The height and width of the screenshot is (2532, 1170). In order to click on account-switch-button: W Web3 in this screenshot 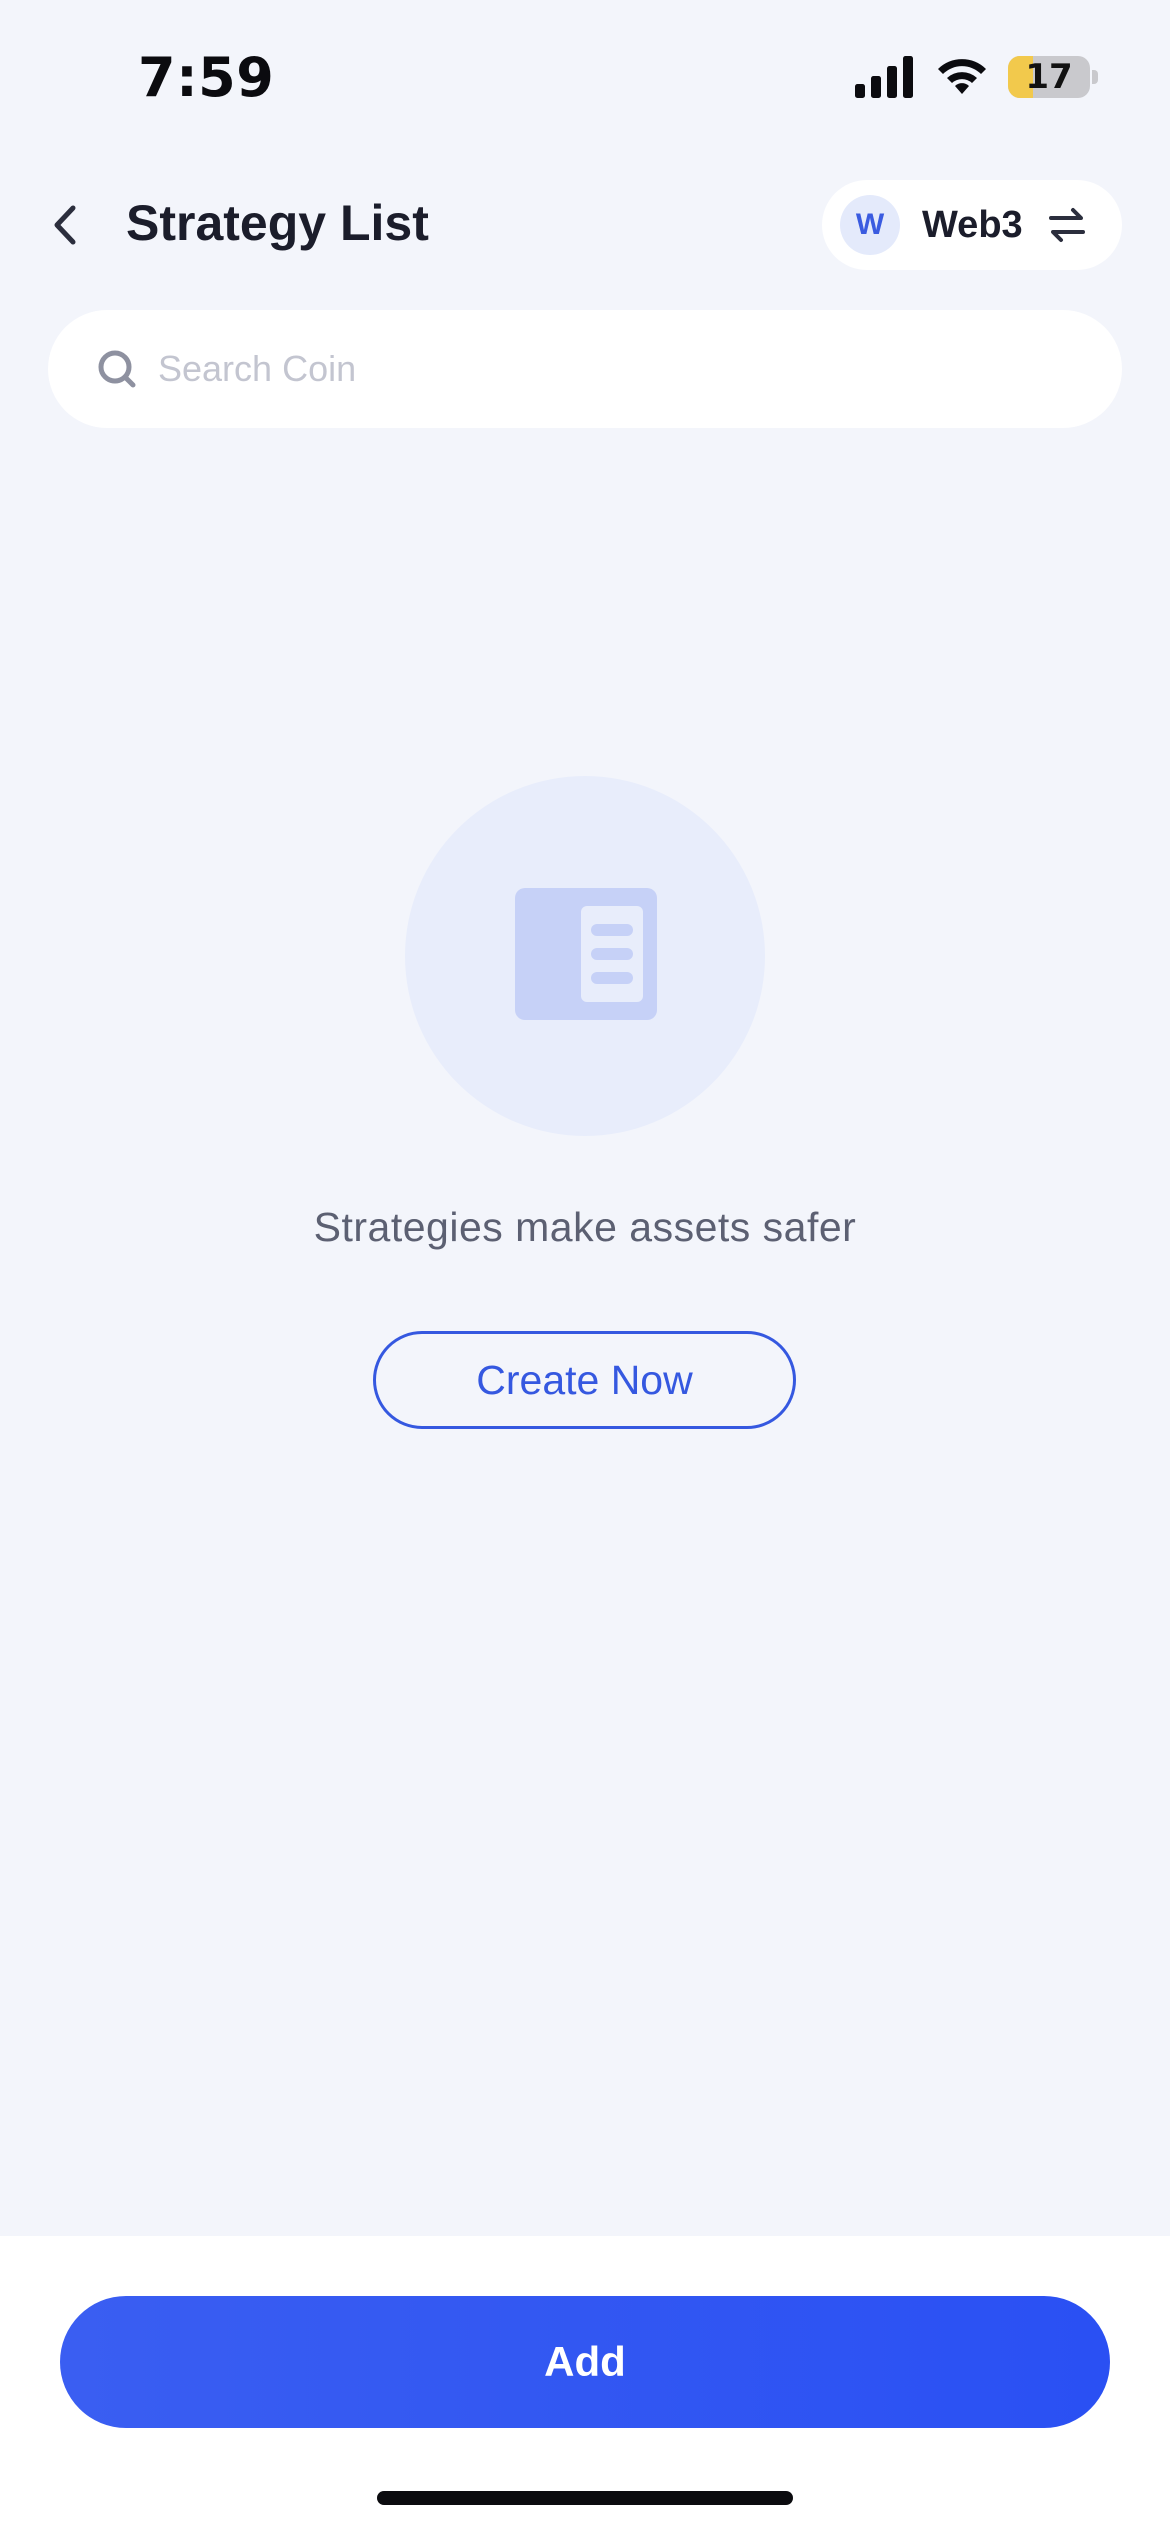, I will do `click(972, 225)`.